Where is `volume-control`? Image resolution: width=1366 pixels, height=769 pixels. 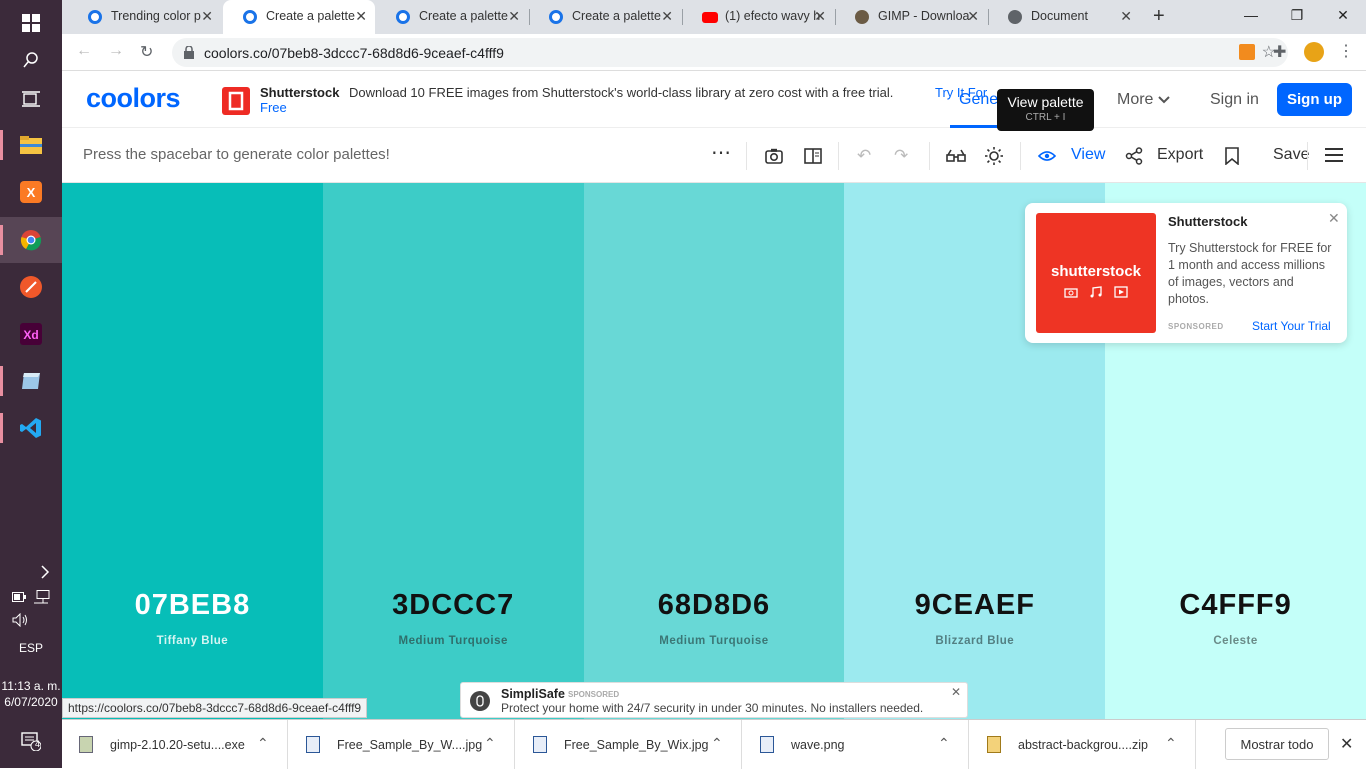 volume-control is located at coordinates (31, 620).